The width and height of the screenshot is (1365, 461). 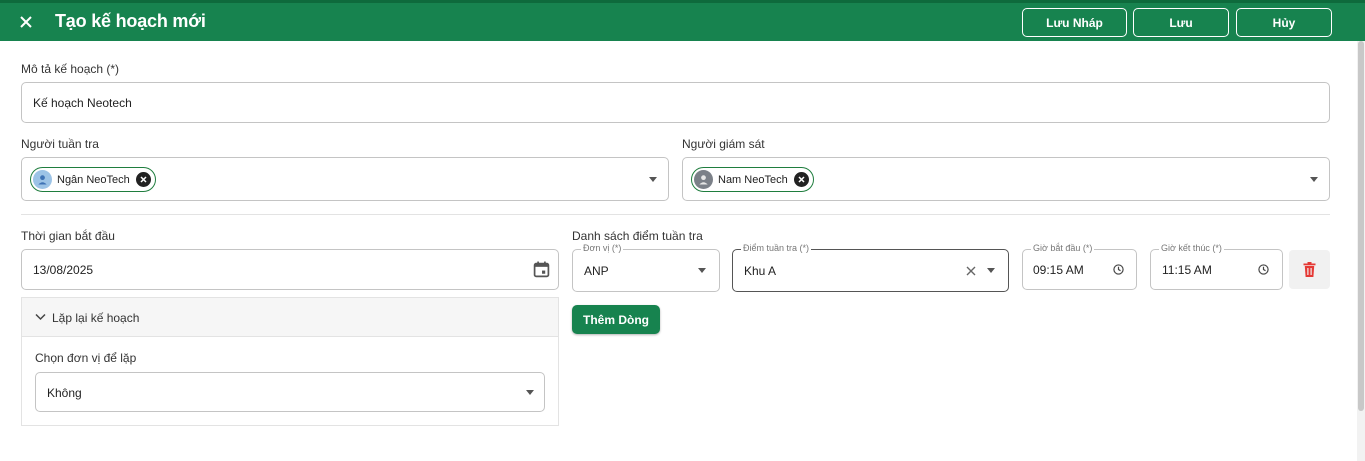 What do you see at coordinates (1006, 179) in the screenshot?
I see `supervisor-select: Nam NeoTech` at bounding box center [1006, 179].